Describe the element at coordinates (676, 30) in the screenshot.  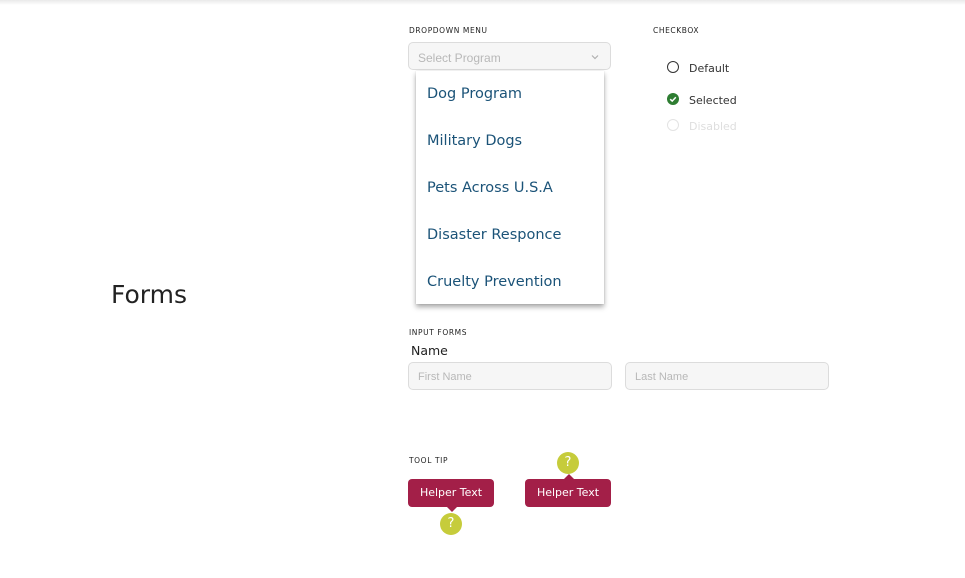
I see `checkbox-section-label: CHECKBOX` at that location.